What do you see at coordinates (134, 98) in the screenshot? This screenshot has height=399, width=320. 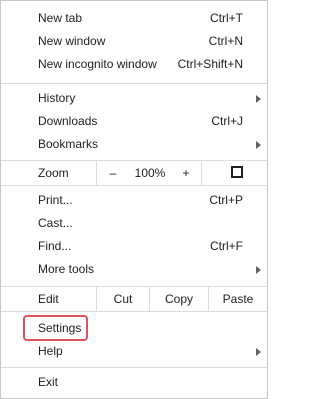 I see `menu-item-history: History` at bounding box center [134, 98].